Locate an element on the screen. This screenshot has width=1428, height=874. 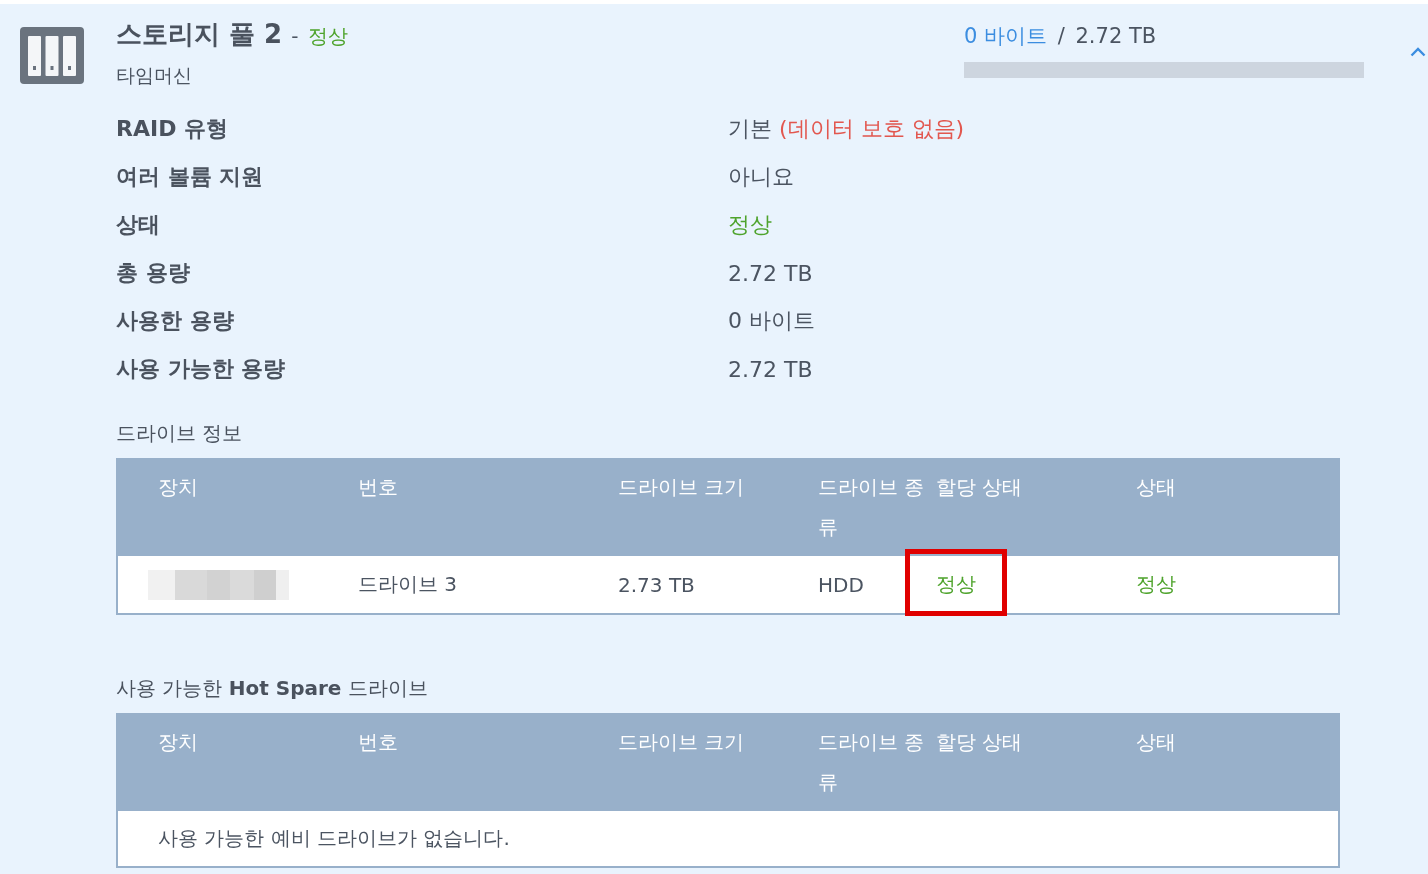
table-cell: 2.73 TB is located at coordinates (656, 585).